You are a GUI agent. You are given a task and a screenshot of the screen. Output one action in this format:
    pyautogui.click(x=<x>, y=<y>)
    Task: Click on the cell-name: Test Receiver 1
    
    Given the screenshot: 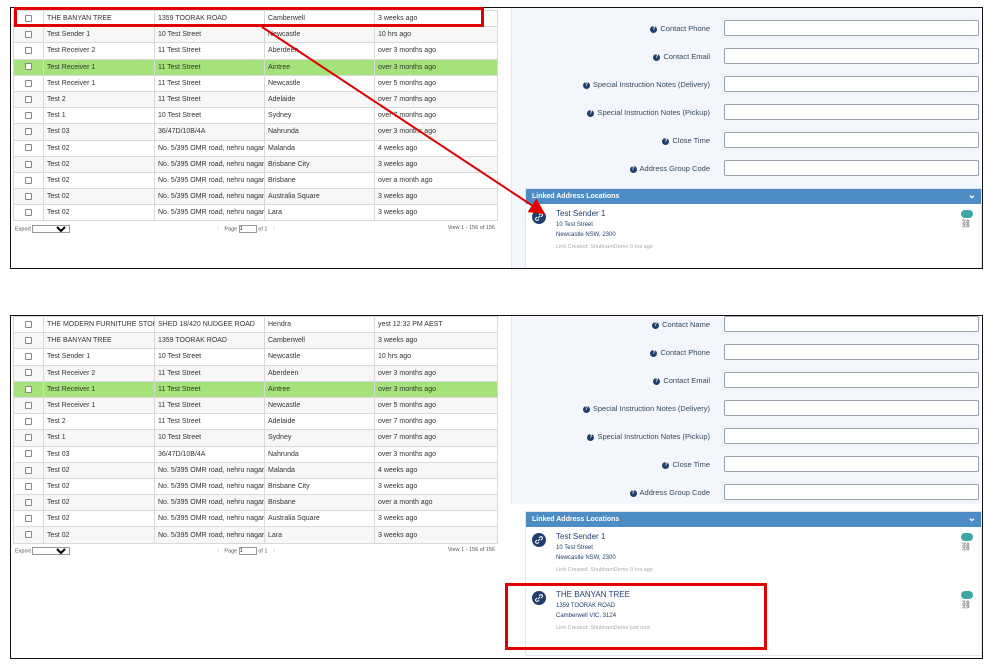 What is the action you would take?
    pyautogui.click(x=99, y=83)
    